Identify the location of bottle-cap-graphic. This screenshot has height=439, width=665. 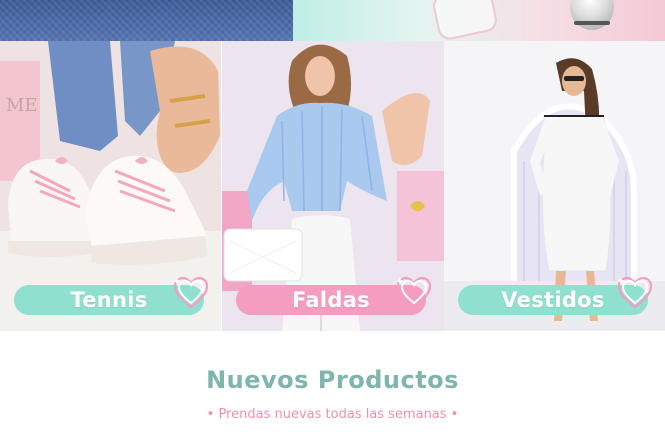
(592, 15).